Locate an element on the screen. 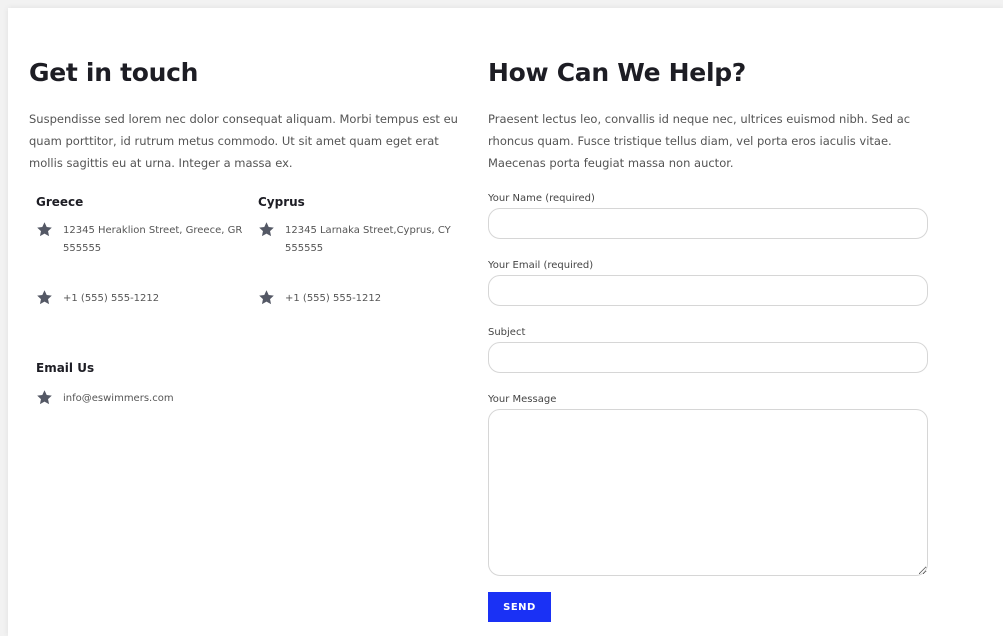 This screenshot has height=636, width=1003. message-field-group: Your Message is located at coordinates (708, 484).